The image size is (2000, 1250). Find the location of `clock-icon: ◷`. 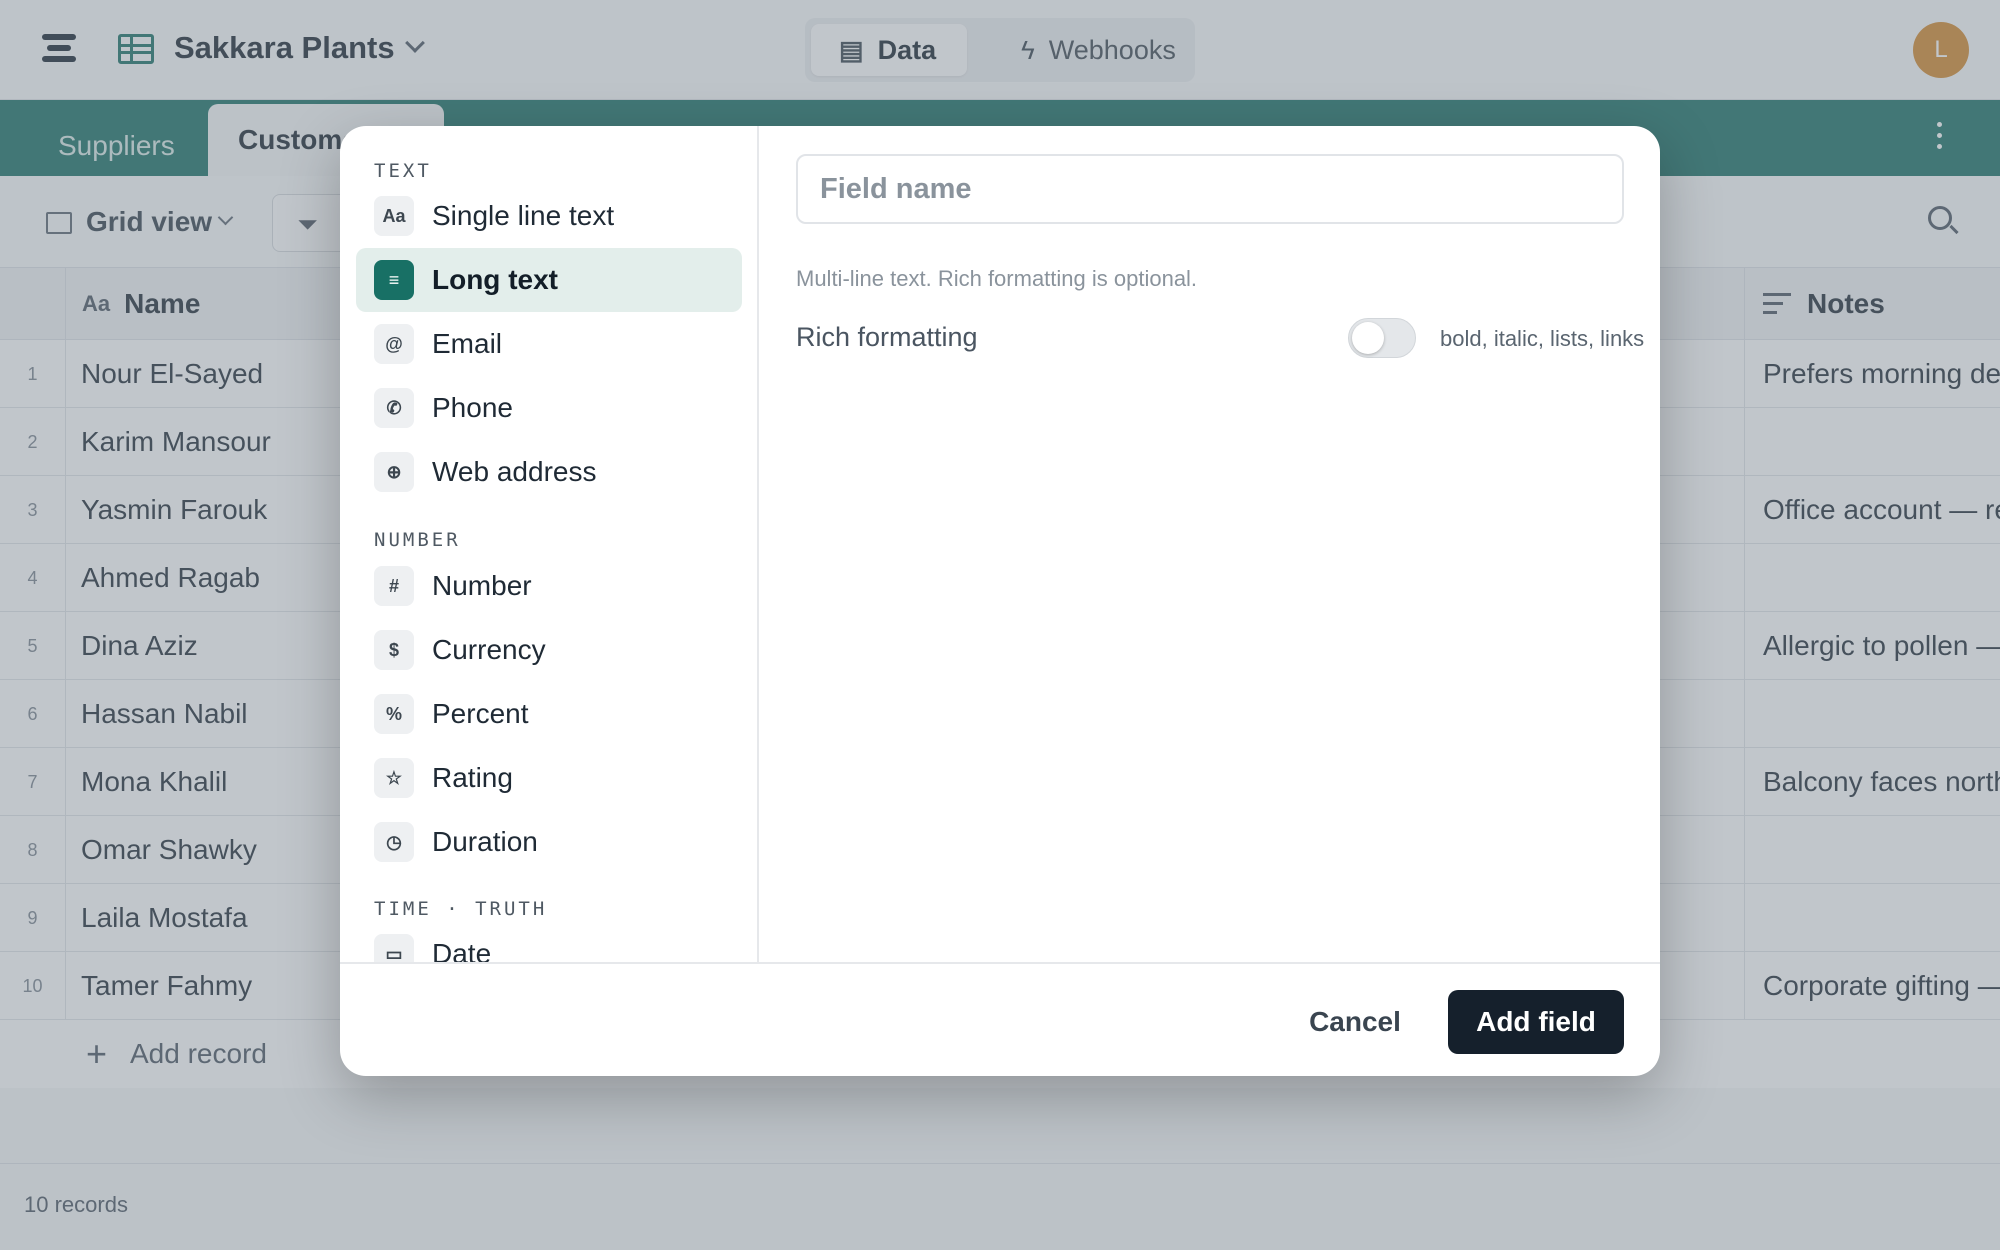

clock-icon: ◷ is located at coordinates (394, 842).